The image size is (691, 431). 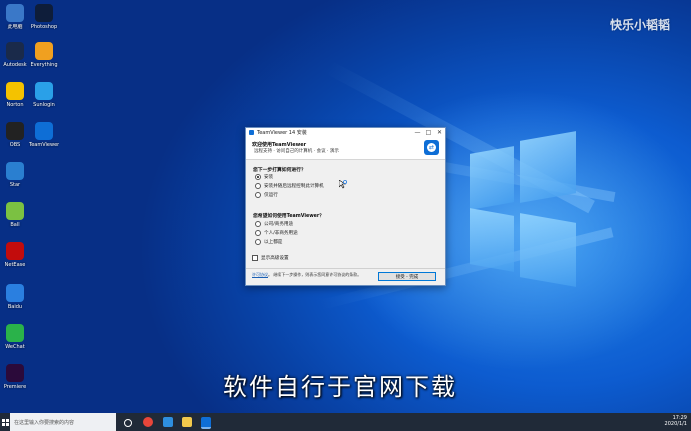 I want to click on desktop-shortcut: TeamViewer, so click(x=44, y=135).